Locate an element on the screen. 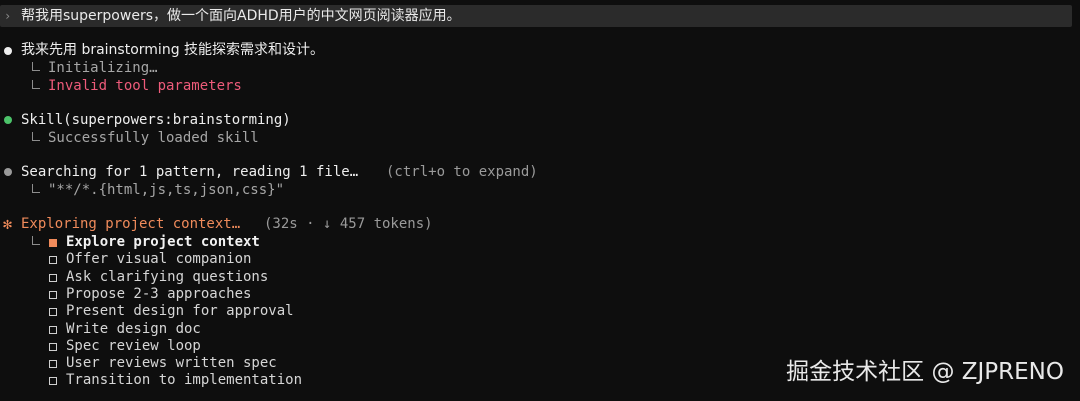  watermark: 掘金技术社区 @ ZJPRENO is located at coordinates (925, 372).